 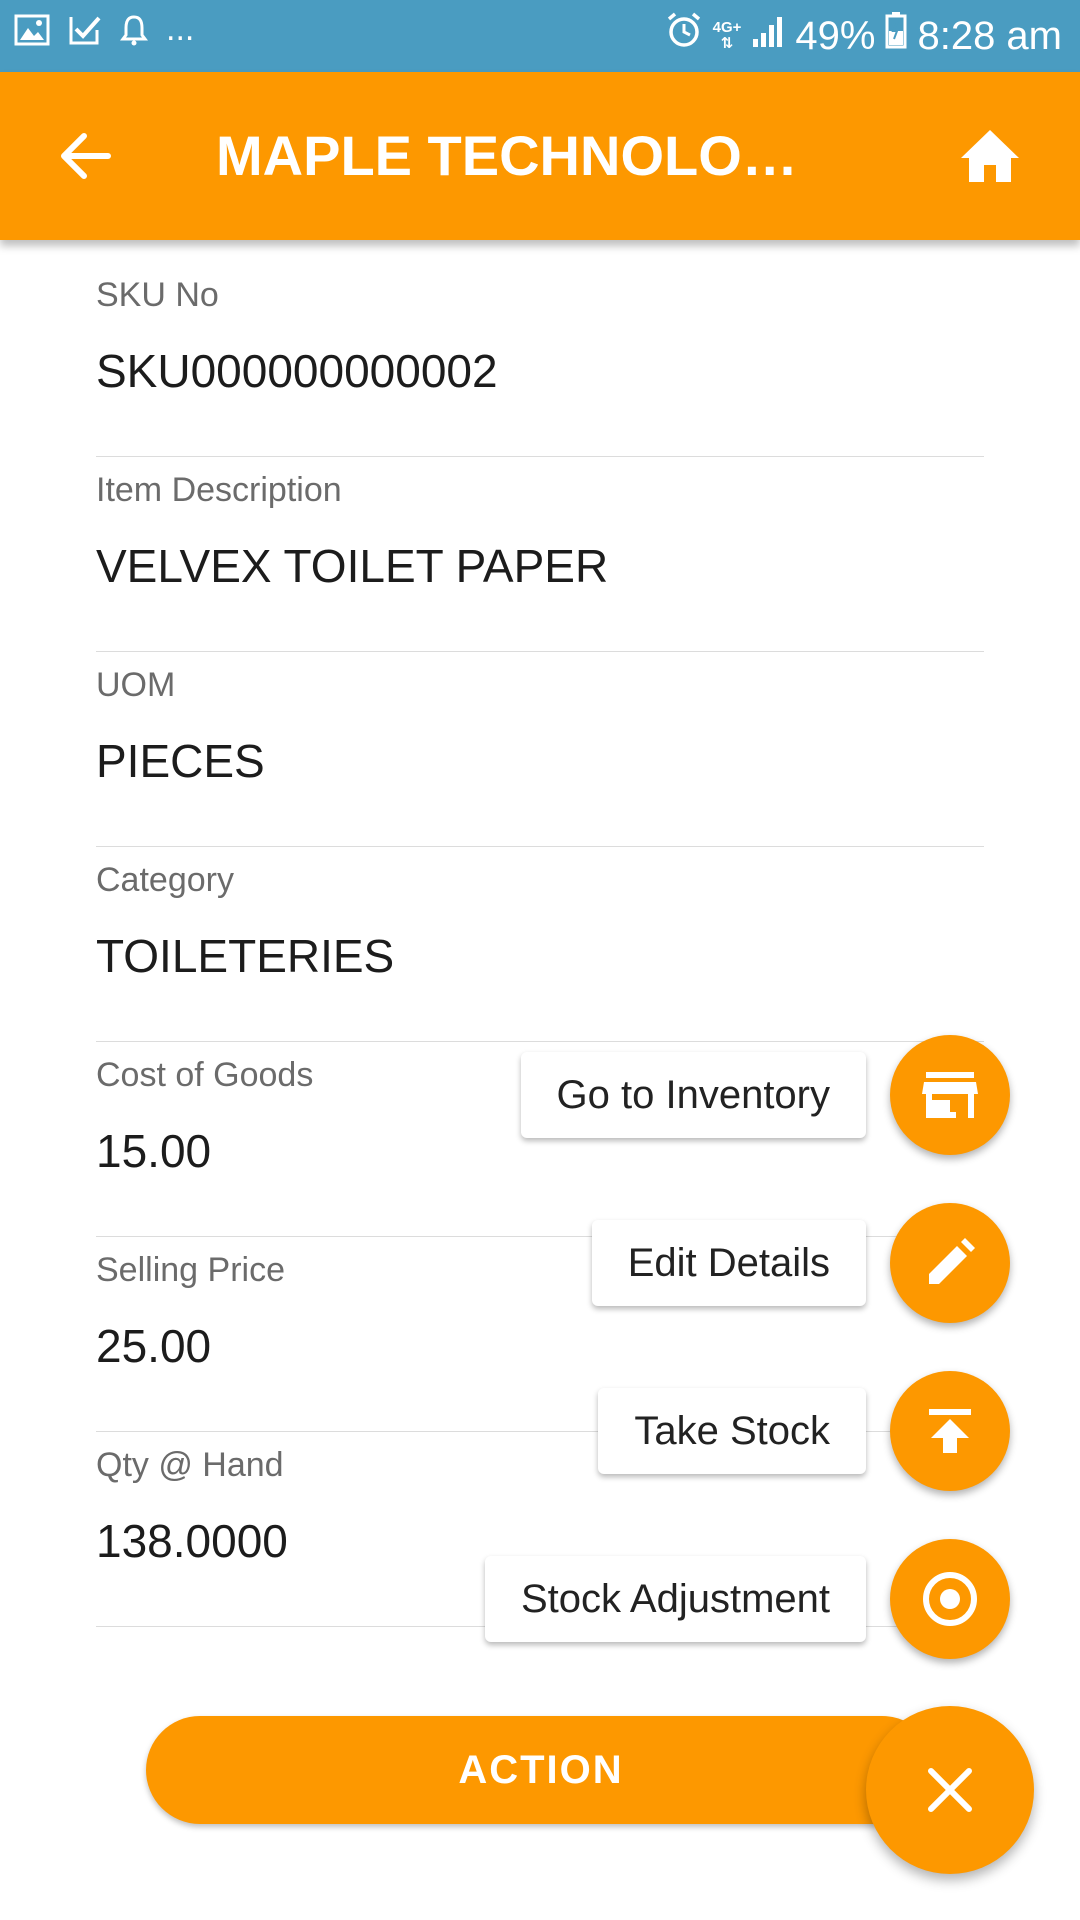 I want to click on field-label: SKU No, so click(x=157, y=295).